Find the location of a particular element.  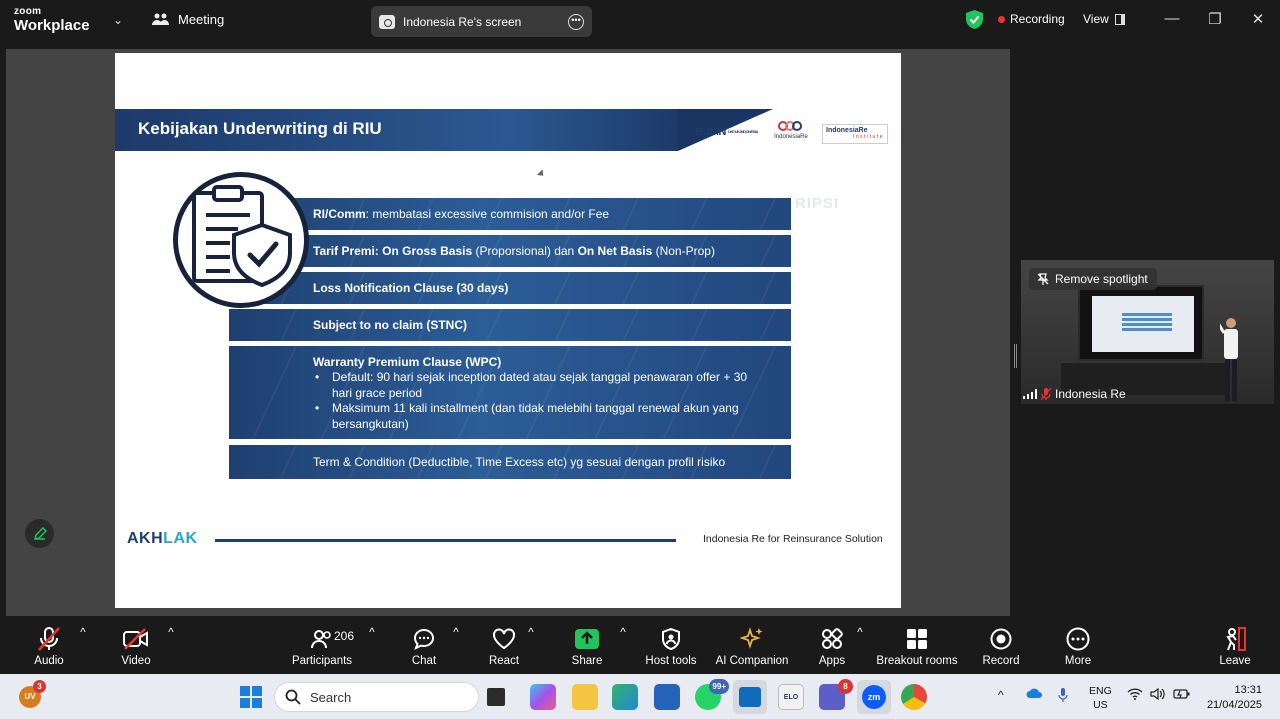

indonesia-re-institute-logo: IndonesiaRe Institute is located at coordinates (855, 134).